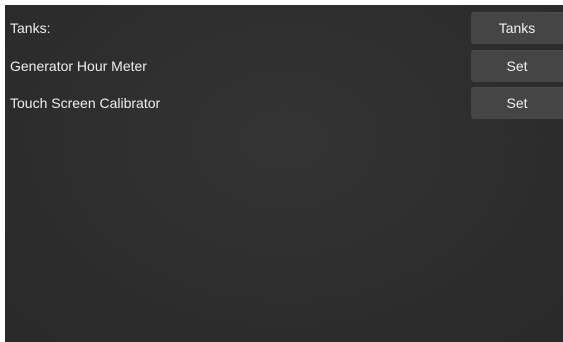 This screenshot has width=563, height=342. Describe the element at coordinates (517, 28) in the screenshot. I see `tanks-button: Tanks` at that location.